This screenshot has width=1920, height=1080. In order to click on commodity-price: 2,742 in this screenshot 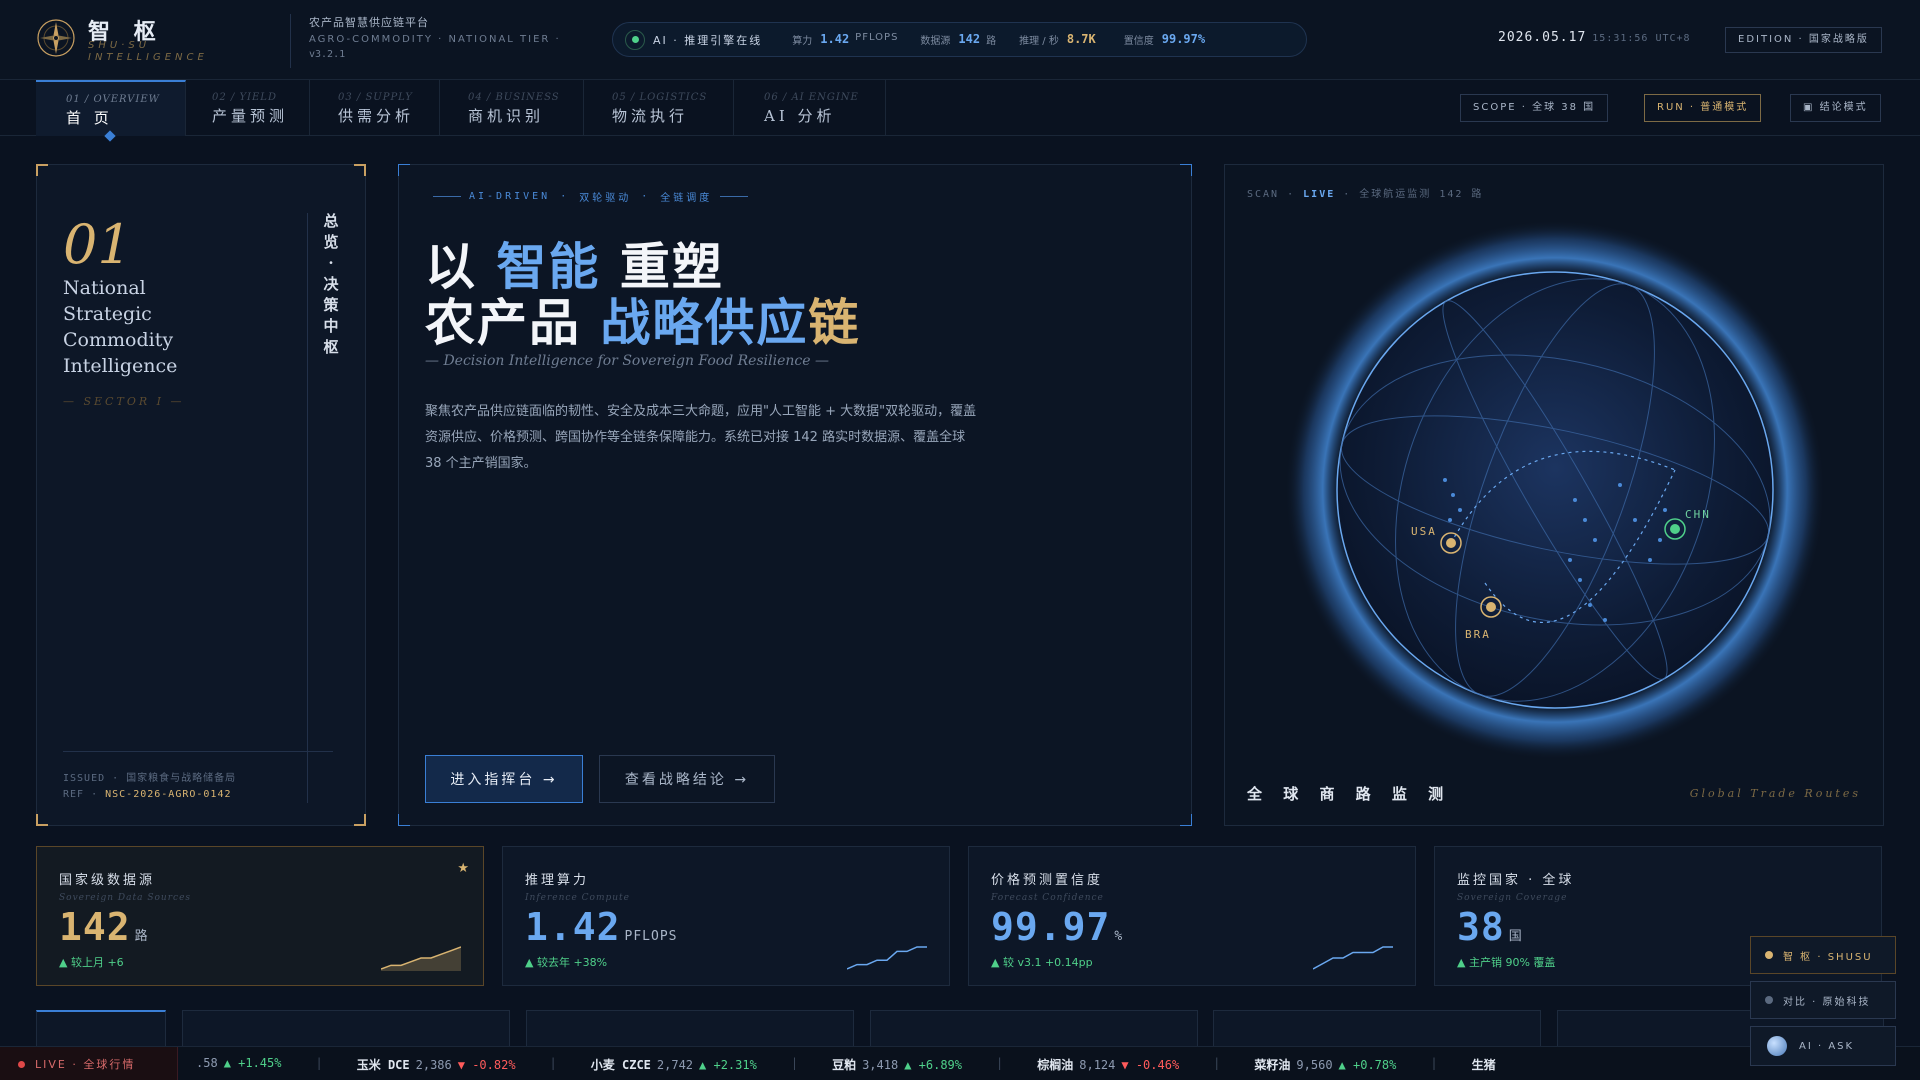, I will do `click(675, 1065)`.